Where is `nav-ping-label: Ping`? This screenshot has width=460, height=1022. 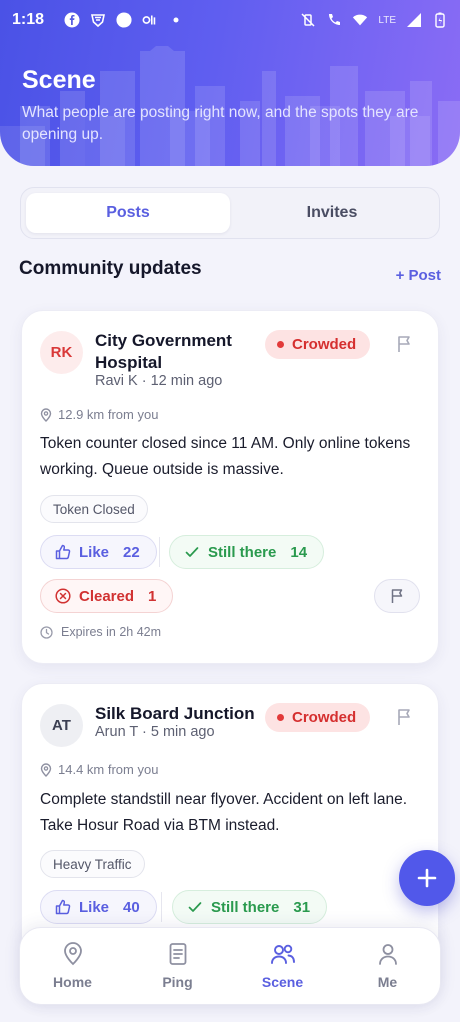 nav-ping-label: Ping is located at coordinates (177, 982).